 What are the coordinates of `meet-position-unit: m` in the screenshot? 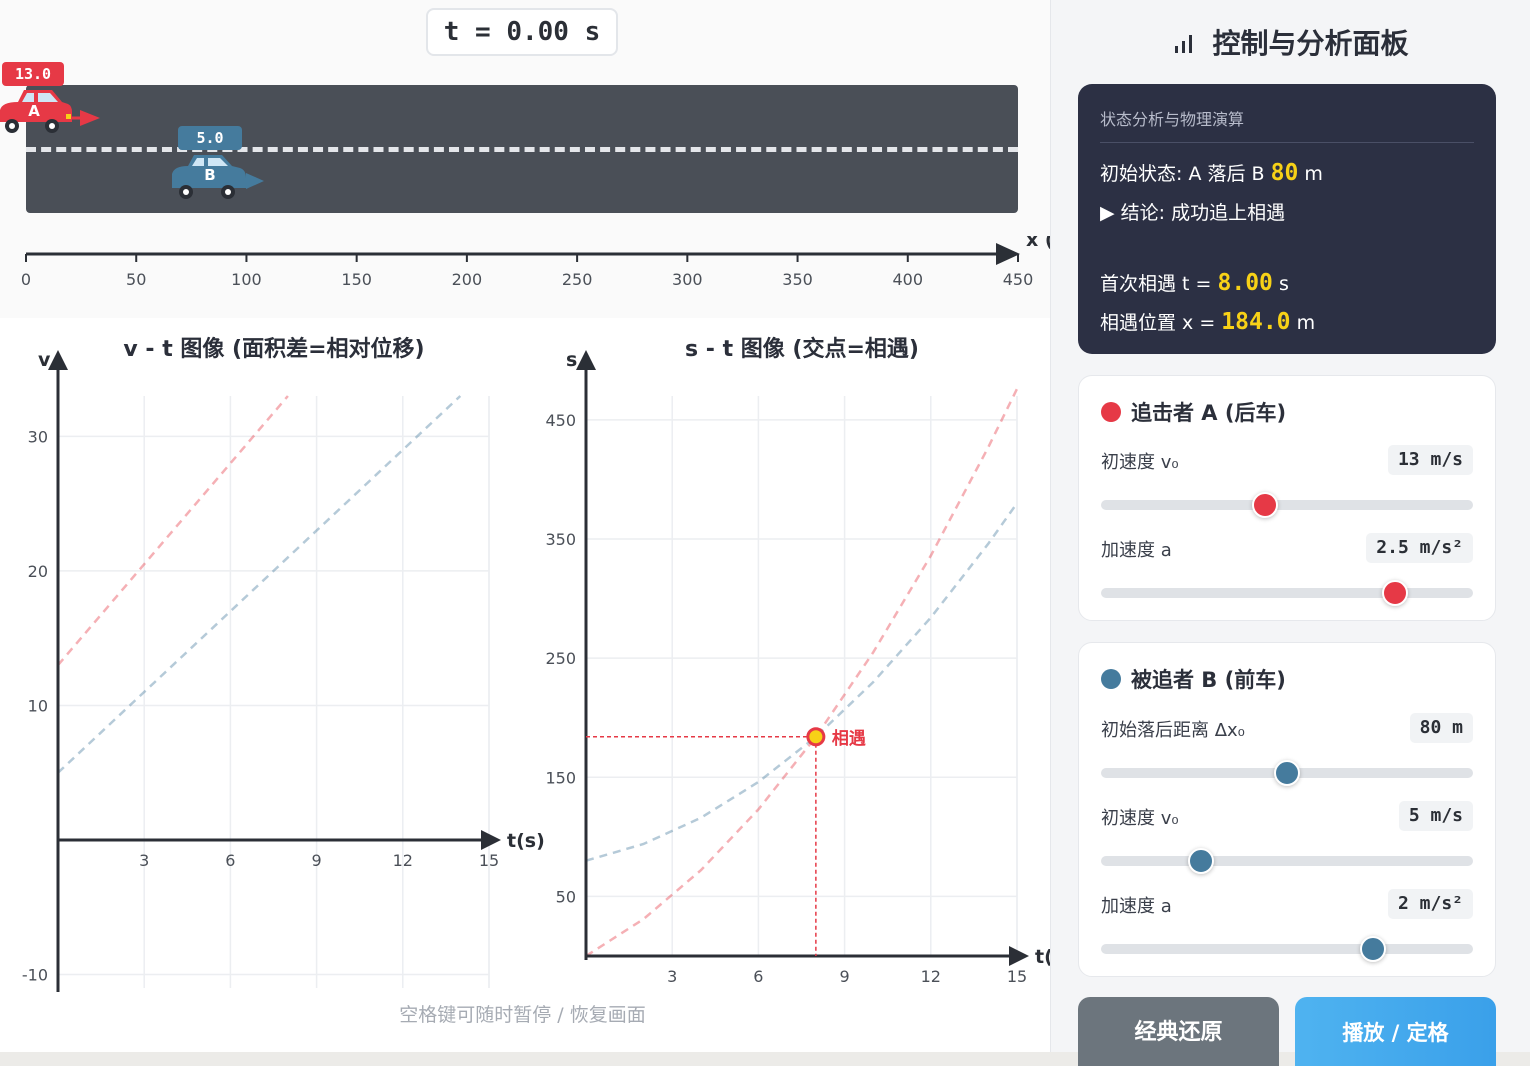 It's located at (1306, 323).